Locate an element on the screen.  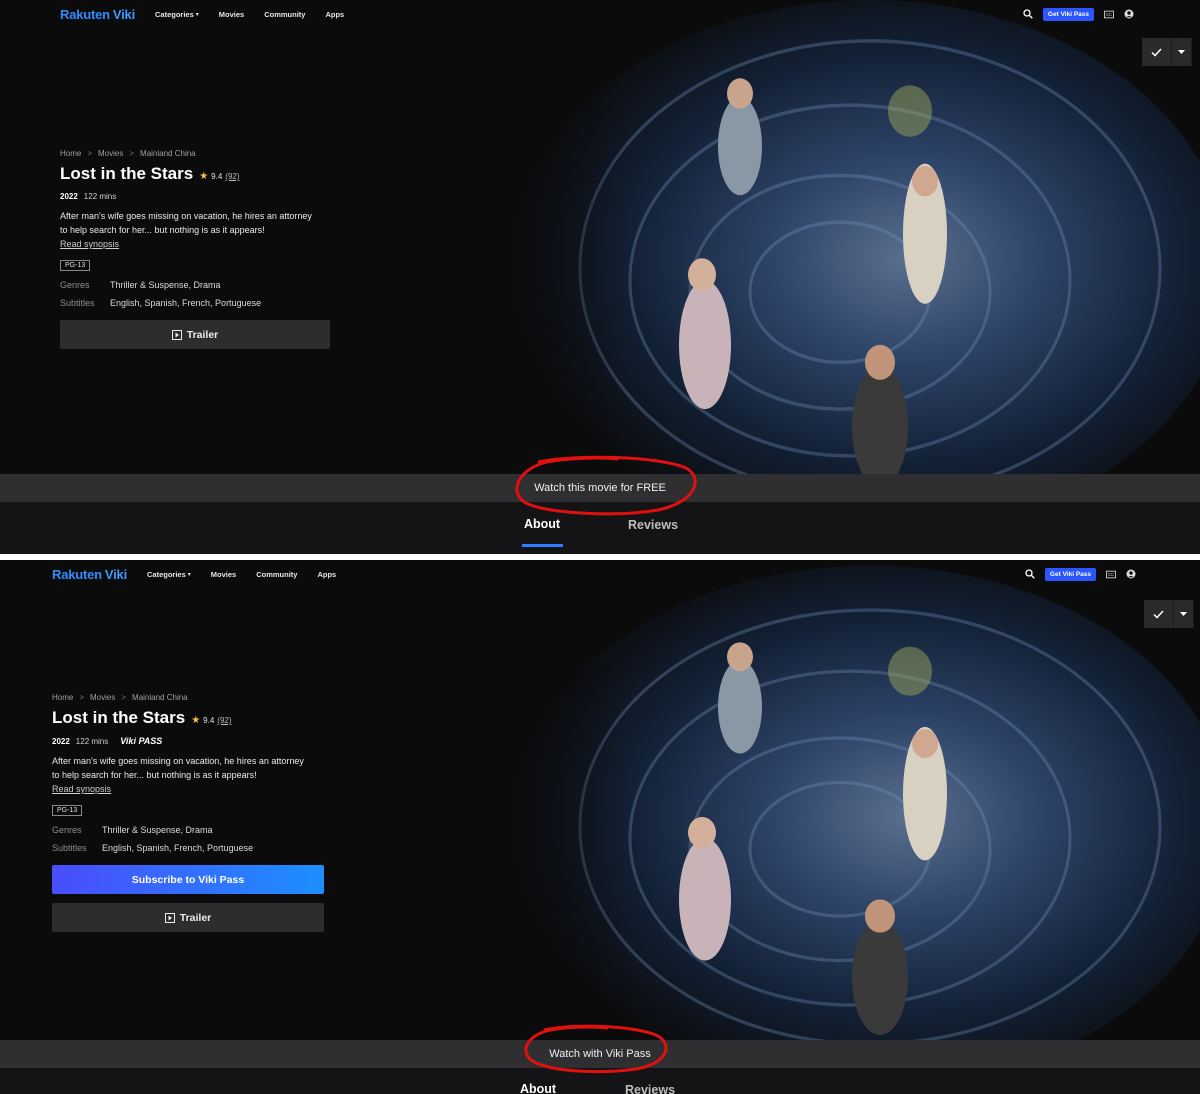
duration: 122 mins is located at coordinates (100, 196).